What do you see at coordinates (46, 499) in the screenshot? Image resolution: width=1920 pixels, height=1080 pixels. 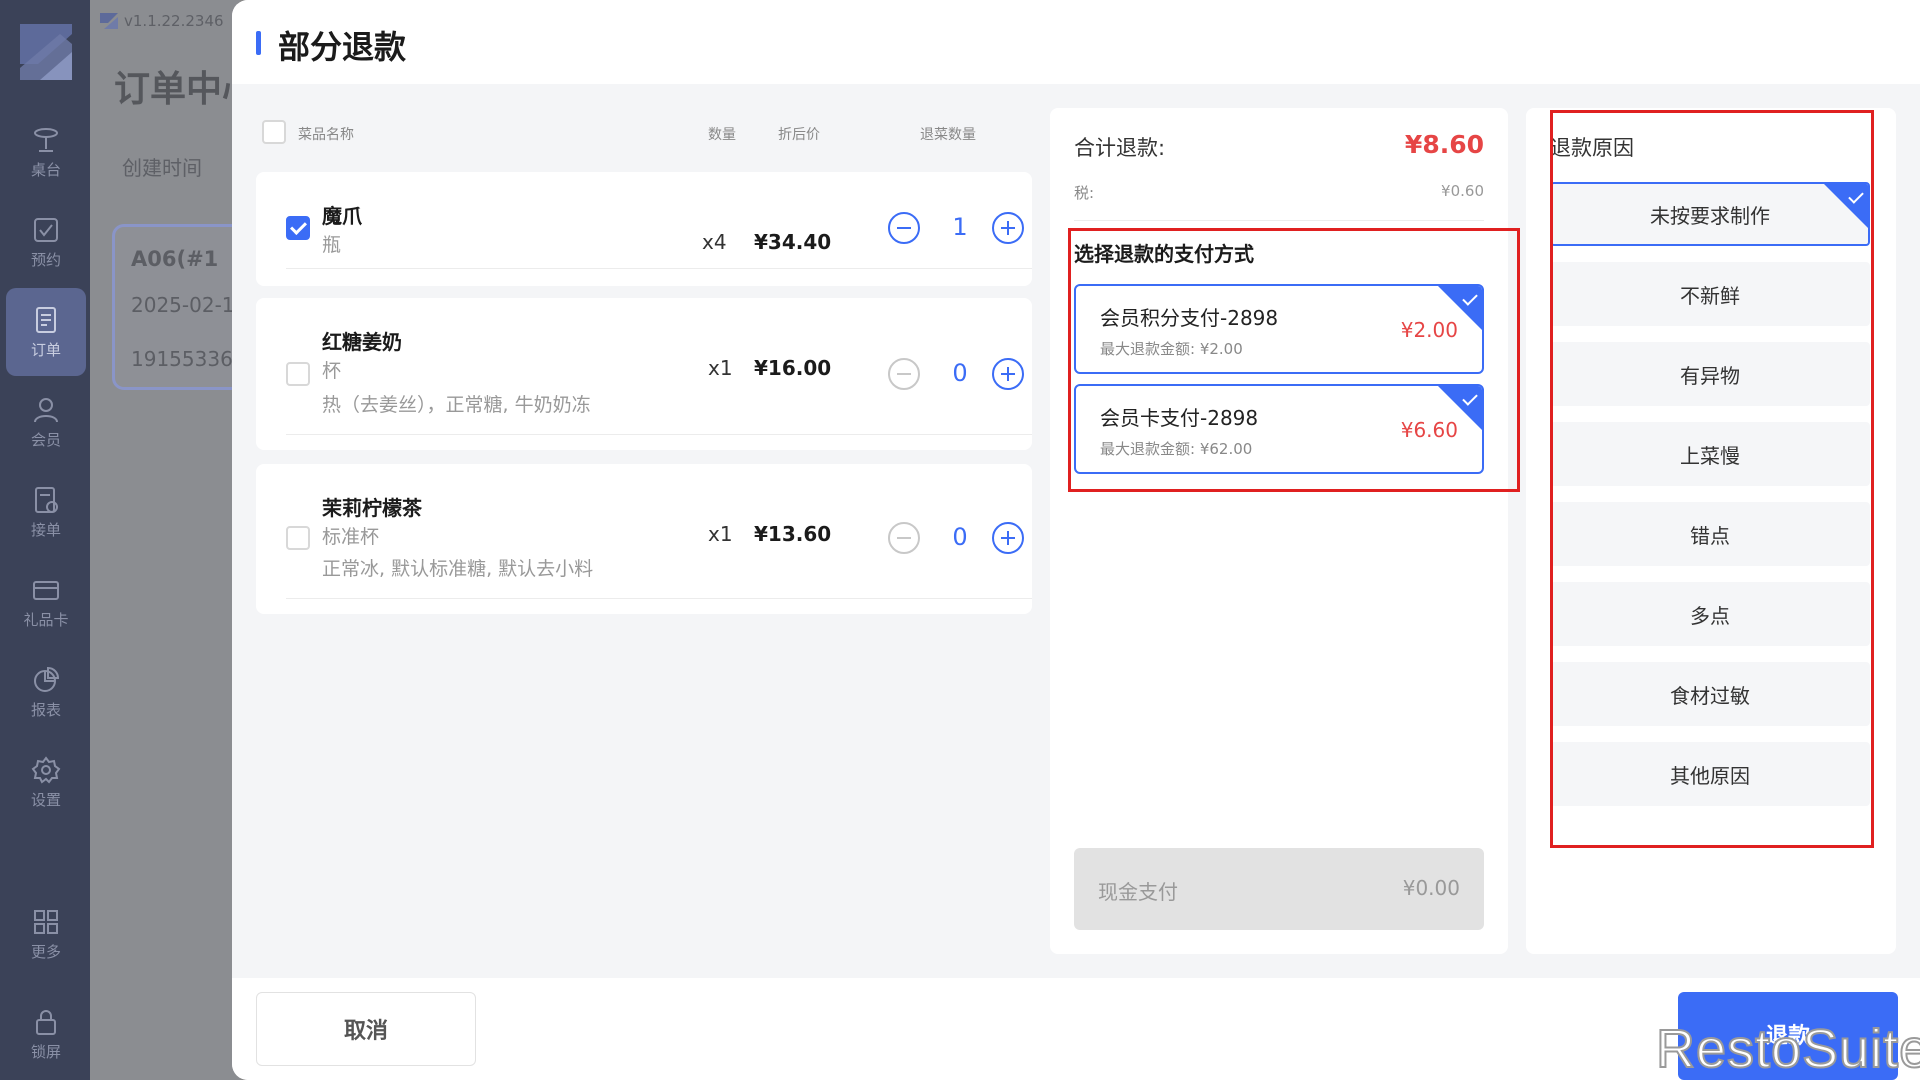 I see `accept-order-icon` at bounding box center [46, 499].